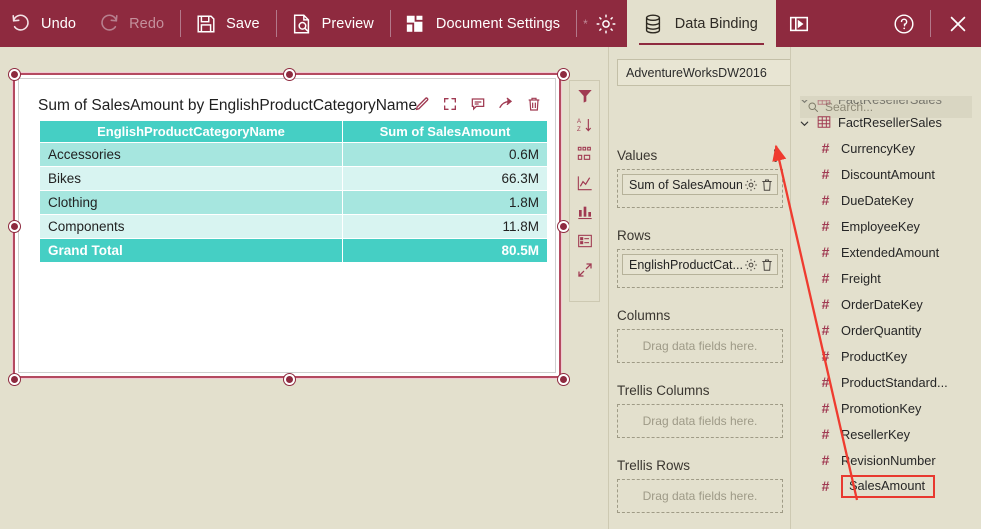  Describe the element at coordinates (886, 200) in the screenshot. I see `field-list-item: # DueDateKey` at that location.